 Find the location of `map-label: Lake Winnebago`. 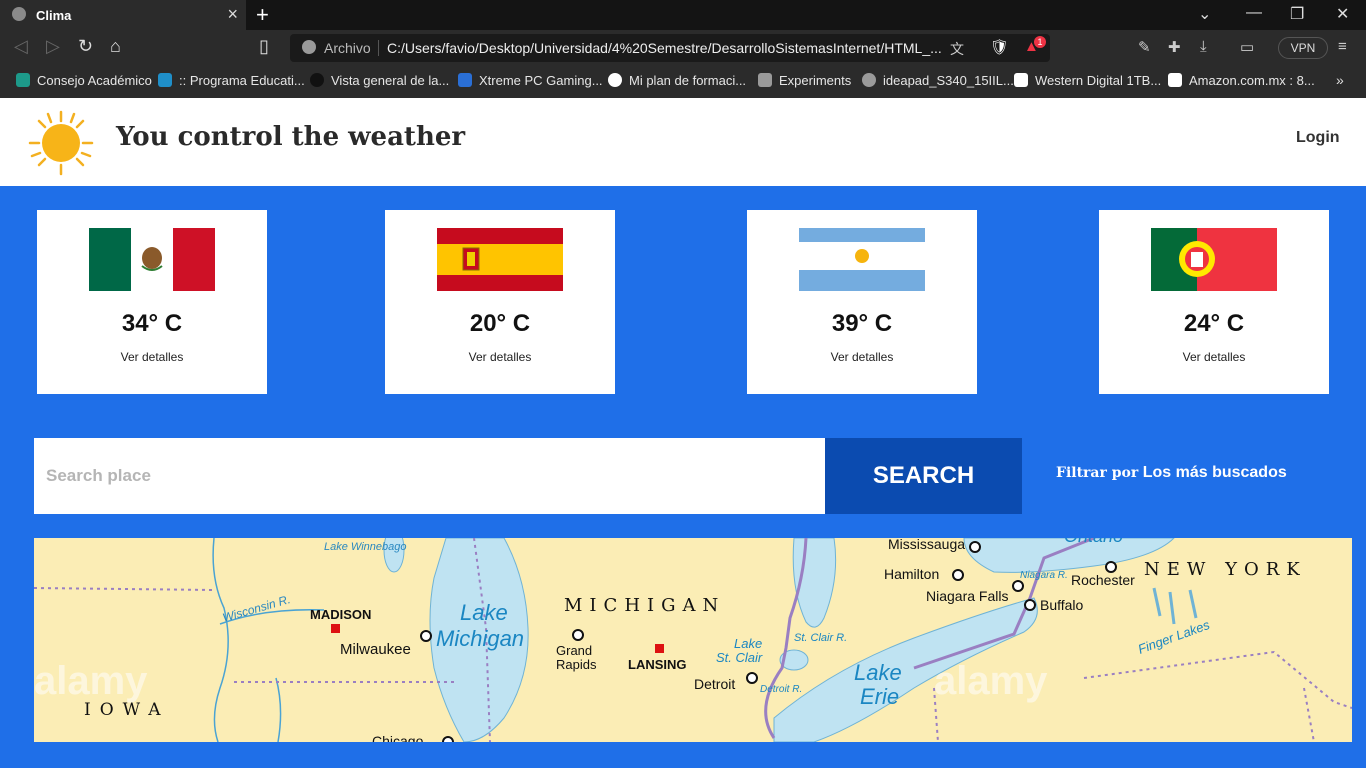

map-label: Lake Winnebago is located at coordinates (365, 547).